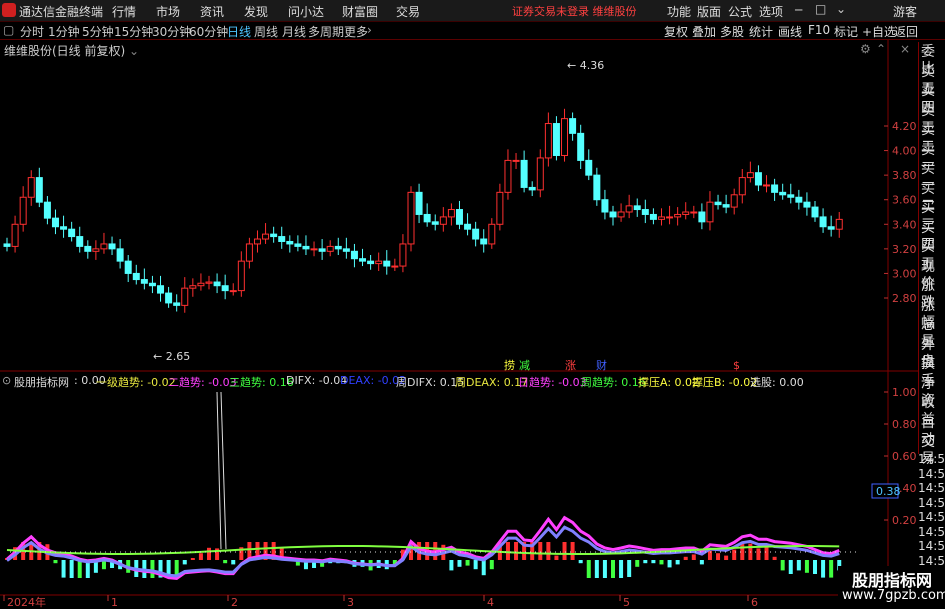 The height and width of the screenshot is (609, 945). I want to click on maximize-icon: □, so click(820, 9).